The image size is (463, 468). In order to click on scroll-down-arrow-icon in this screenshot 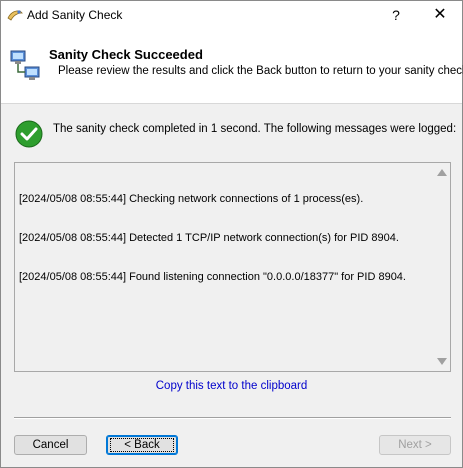, I will do `click(442, 361)`.